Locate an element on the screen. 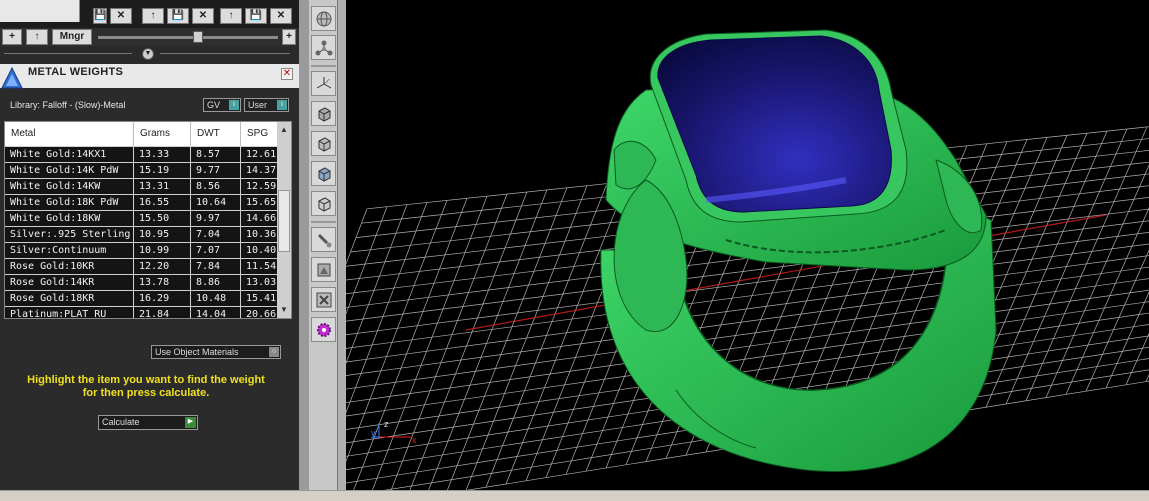 The width and height of the screenshot is (1149, 501). table-row: Silver:Continuum 10.99 7.07 10.40 is located at coordinates (141, 250).